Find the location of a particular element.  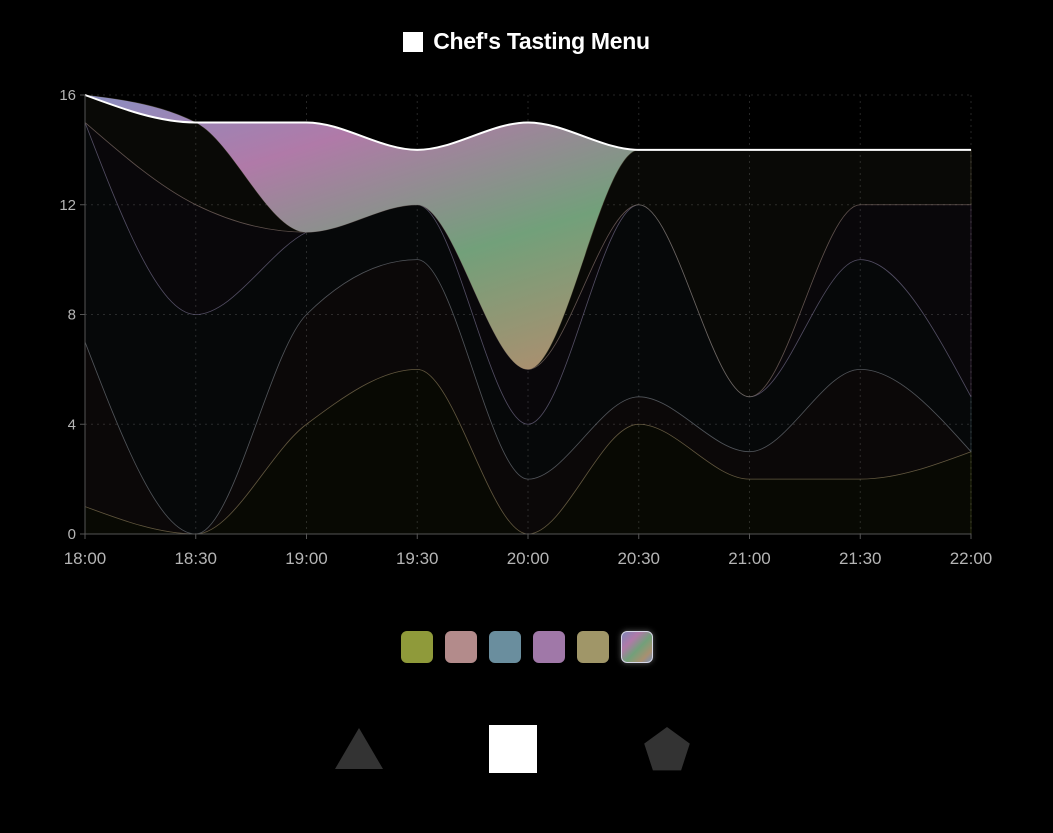

x-tick-label: 20:30 is located at coordinates (638, 558).